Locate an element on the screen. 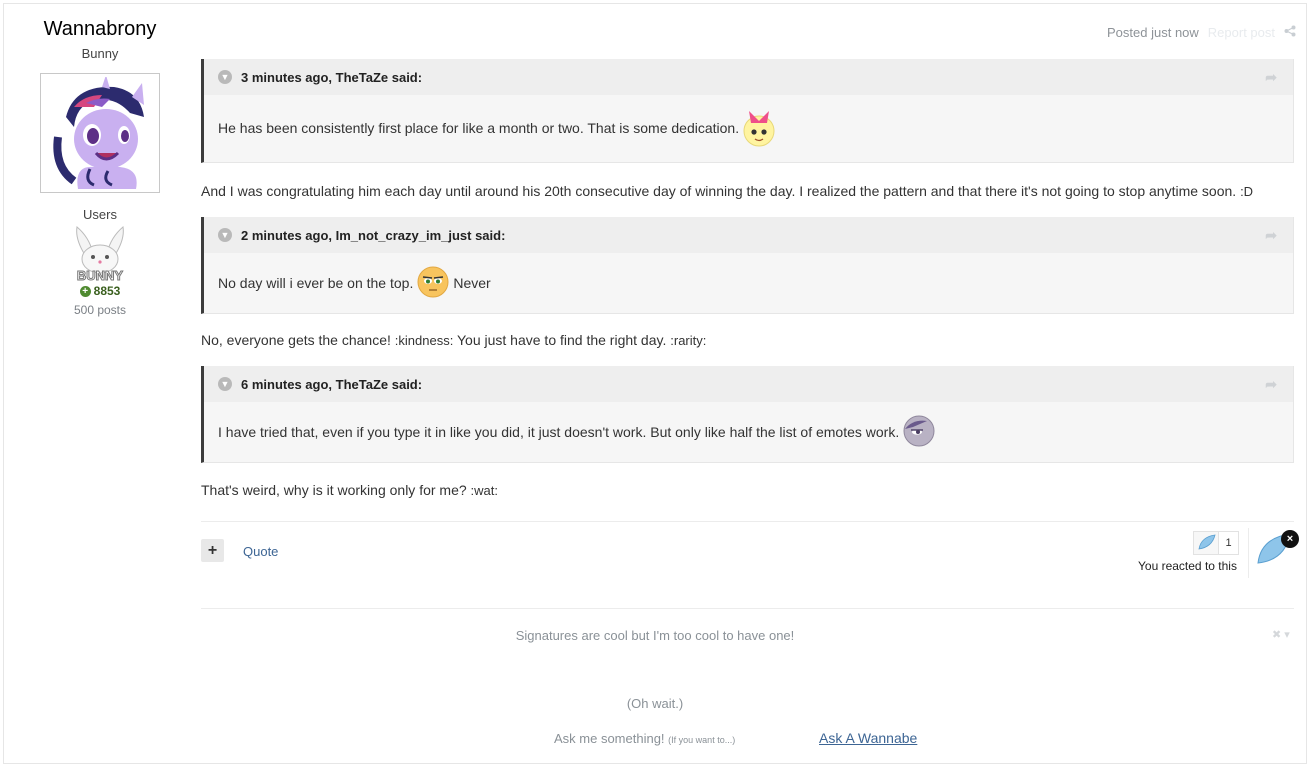 The image size is (1310, 766). signature-ask: Ask me something! (If you want to...) is located at coordinates (644, 738).